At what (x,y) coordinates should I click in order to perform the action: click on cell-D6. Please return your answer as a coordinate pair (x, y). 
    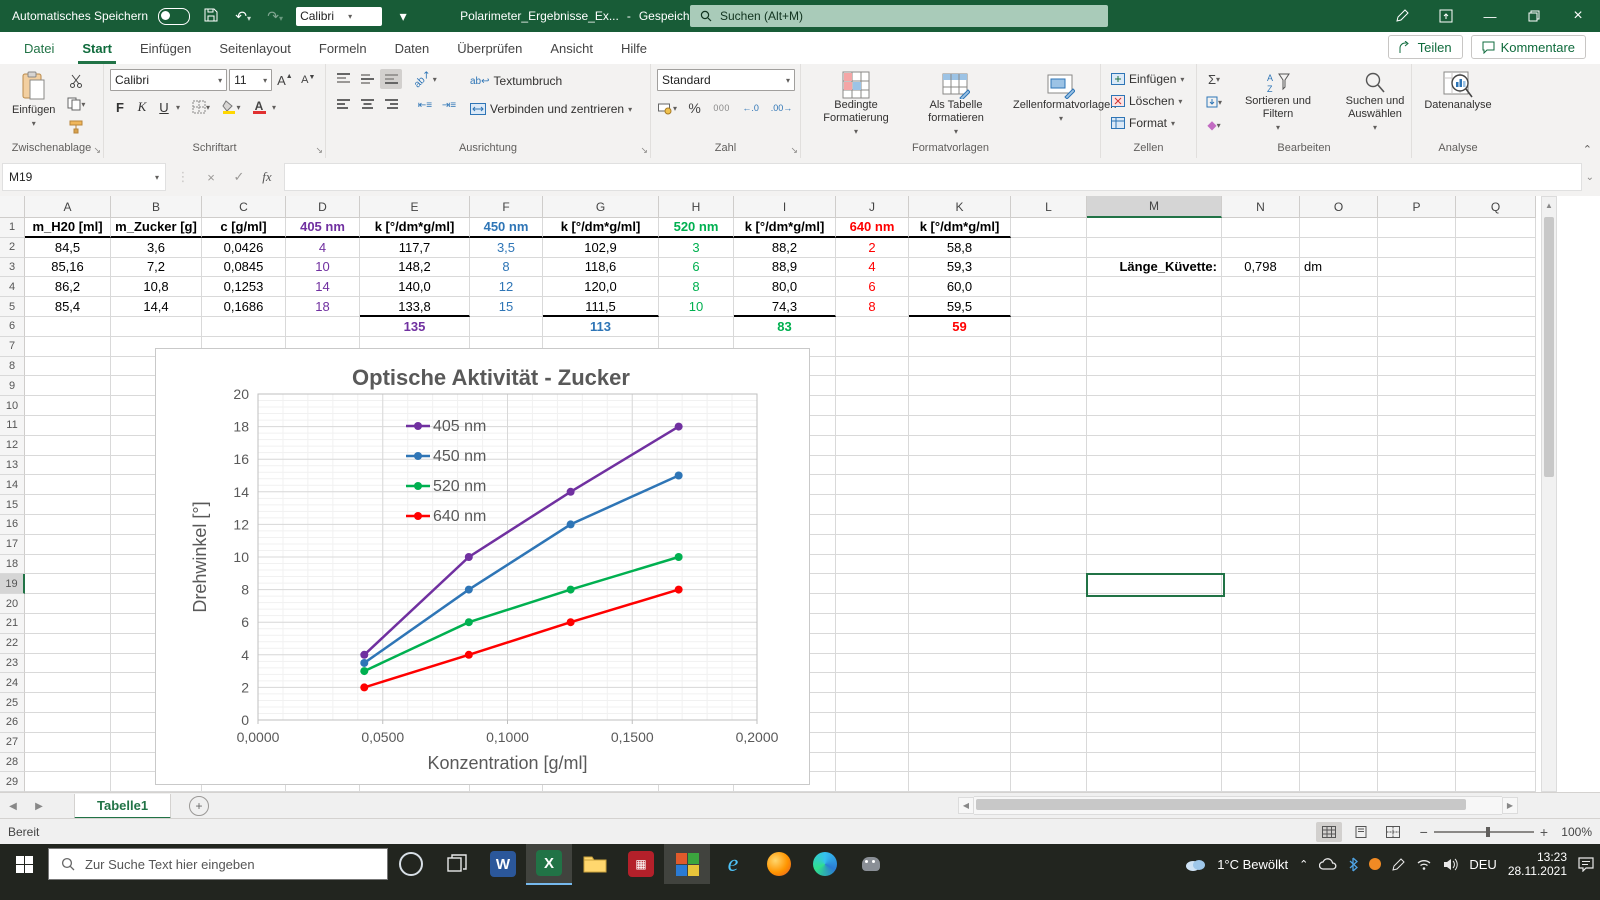
    Looking at the image, I should click on (323, 326).